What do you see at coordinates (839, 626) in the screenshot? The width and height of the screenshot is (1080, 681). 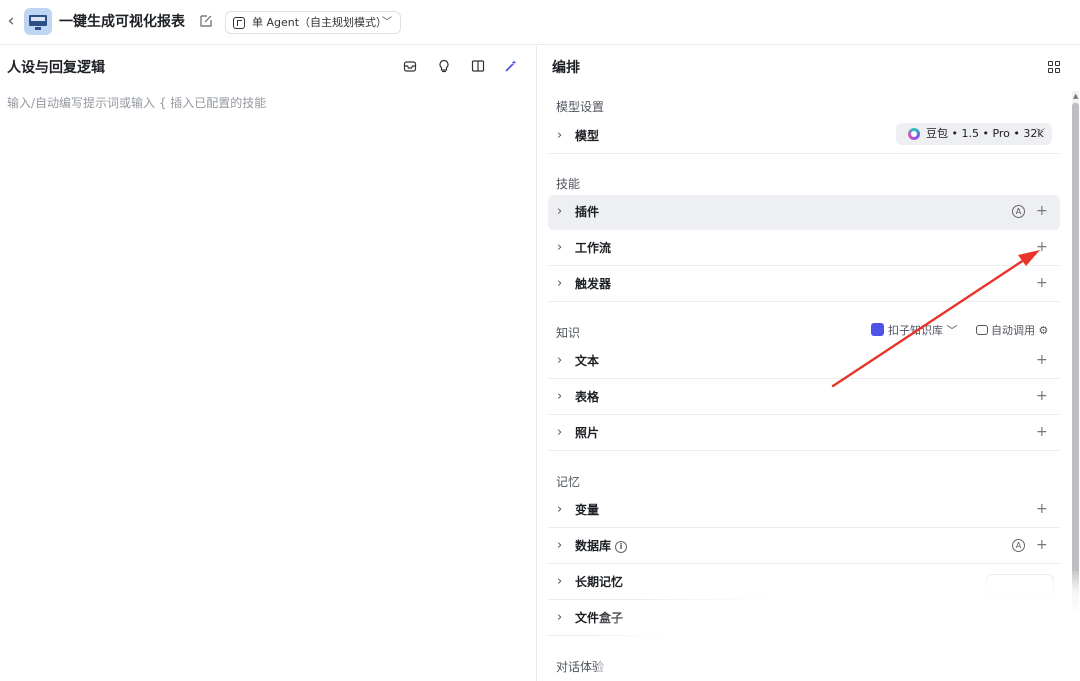 I see `blur-overlay` at bounding box center [839, 626].